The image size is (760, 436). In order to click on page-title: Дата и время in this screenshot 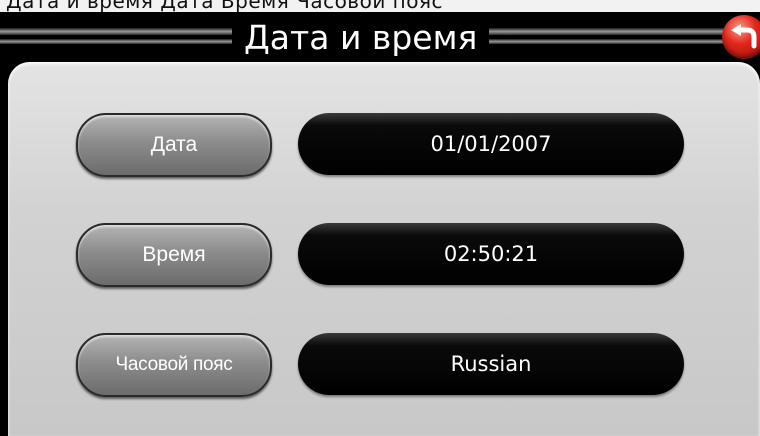, I will do `click(361, 38)`.